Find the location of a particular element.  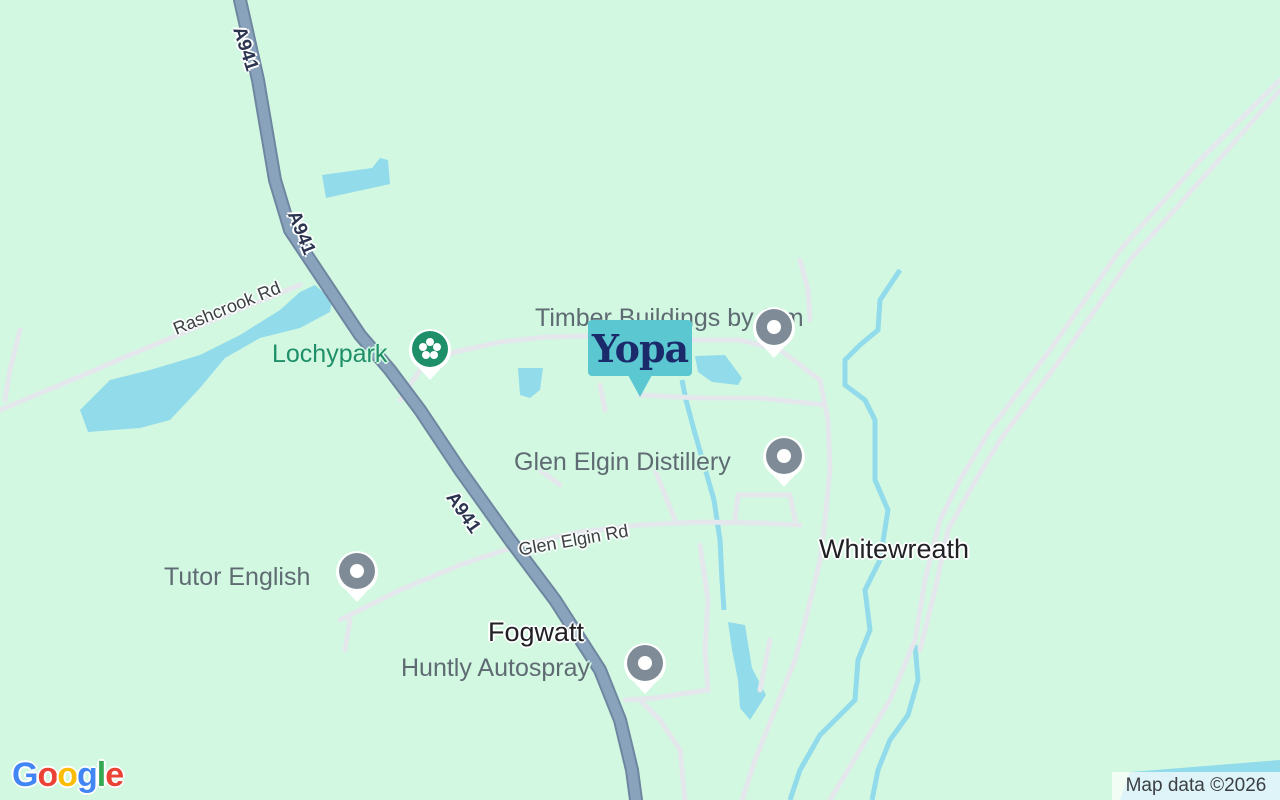

place-label-whitewreath: Whitewreath is located at coordinates (894, 549).